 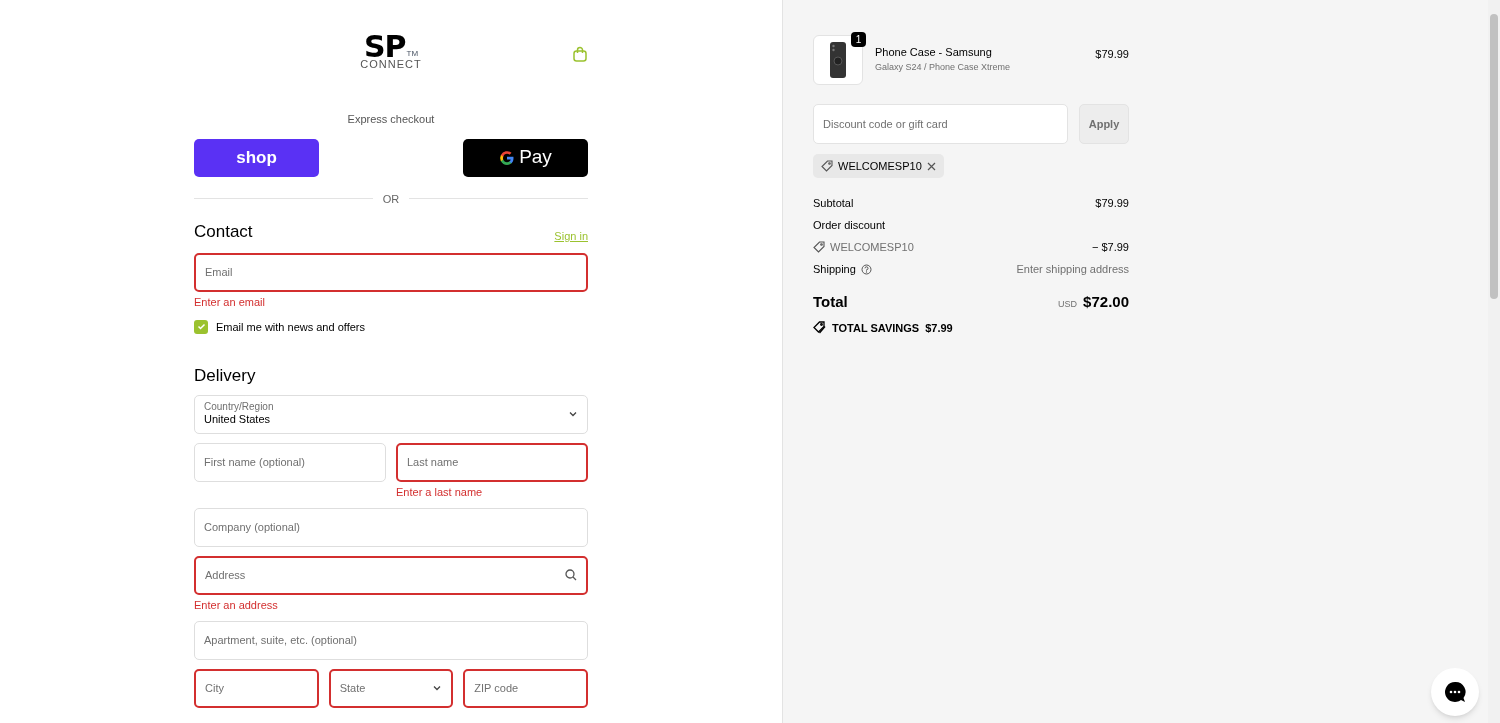 What do you see at coordinates (391, 414) in the screenshot?
I see `select-field: Country/Region United States` at bounding box center [391, 414].